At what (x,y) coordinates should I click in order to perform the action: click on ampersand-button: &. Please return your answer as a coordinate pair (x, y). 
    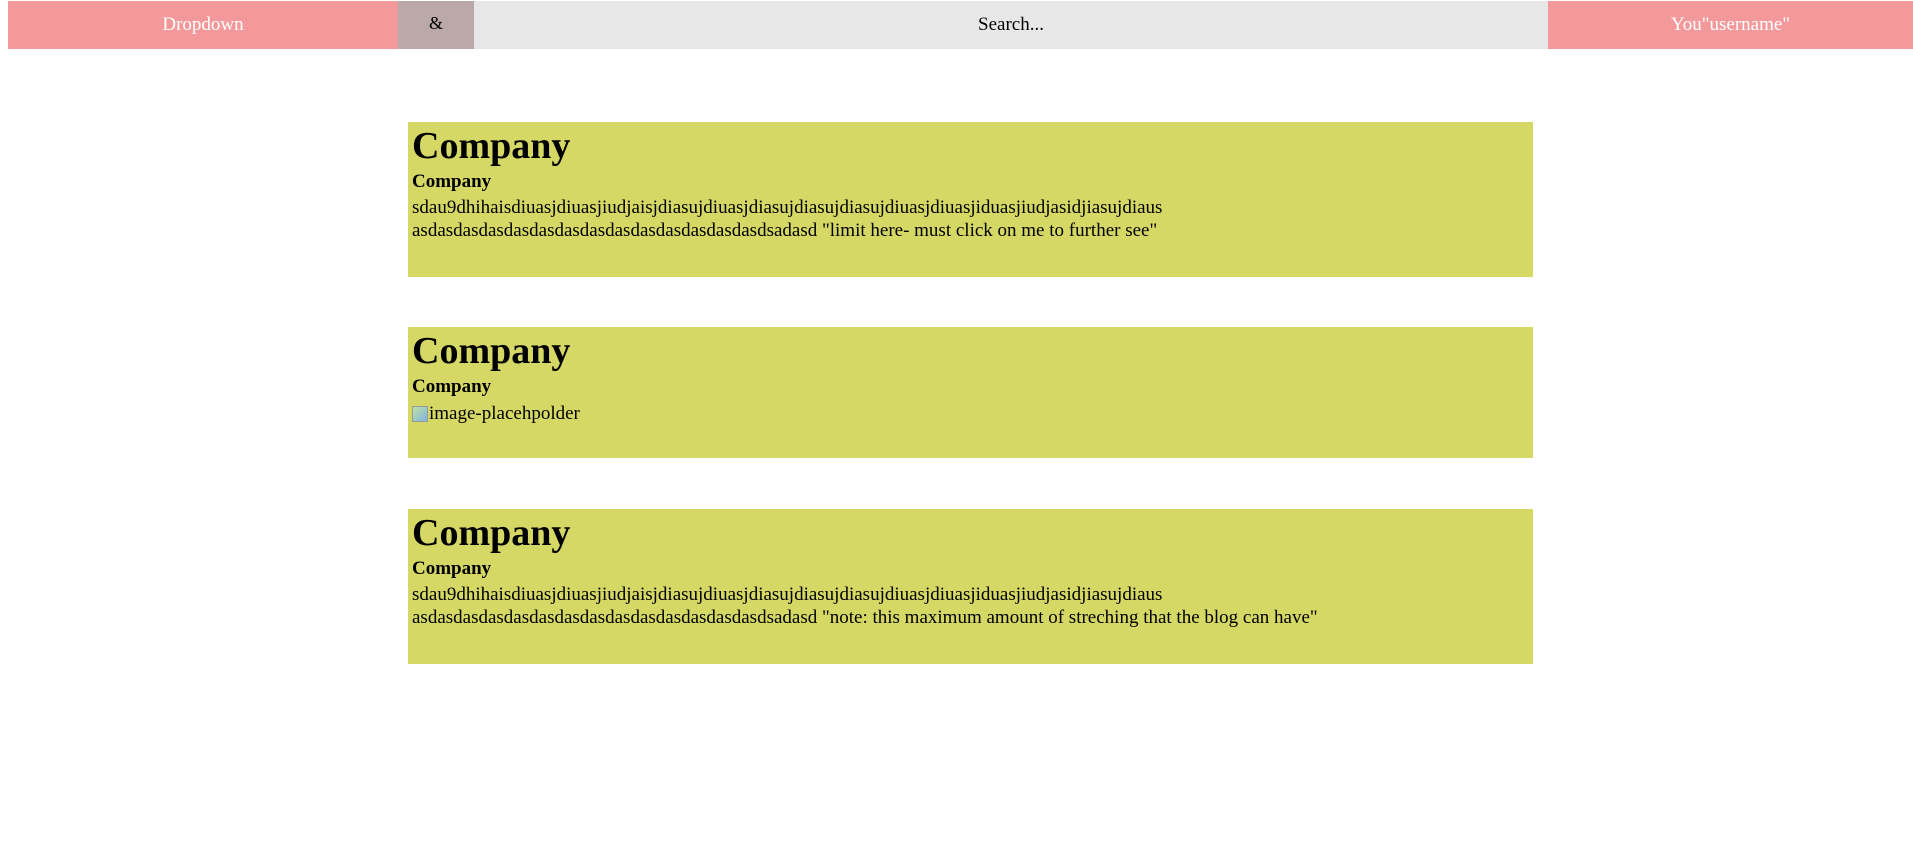
    Looking at the image, I should click on (436, 25).